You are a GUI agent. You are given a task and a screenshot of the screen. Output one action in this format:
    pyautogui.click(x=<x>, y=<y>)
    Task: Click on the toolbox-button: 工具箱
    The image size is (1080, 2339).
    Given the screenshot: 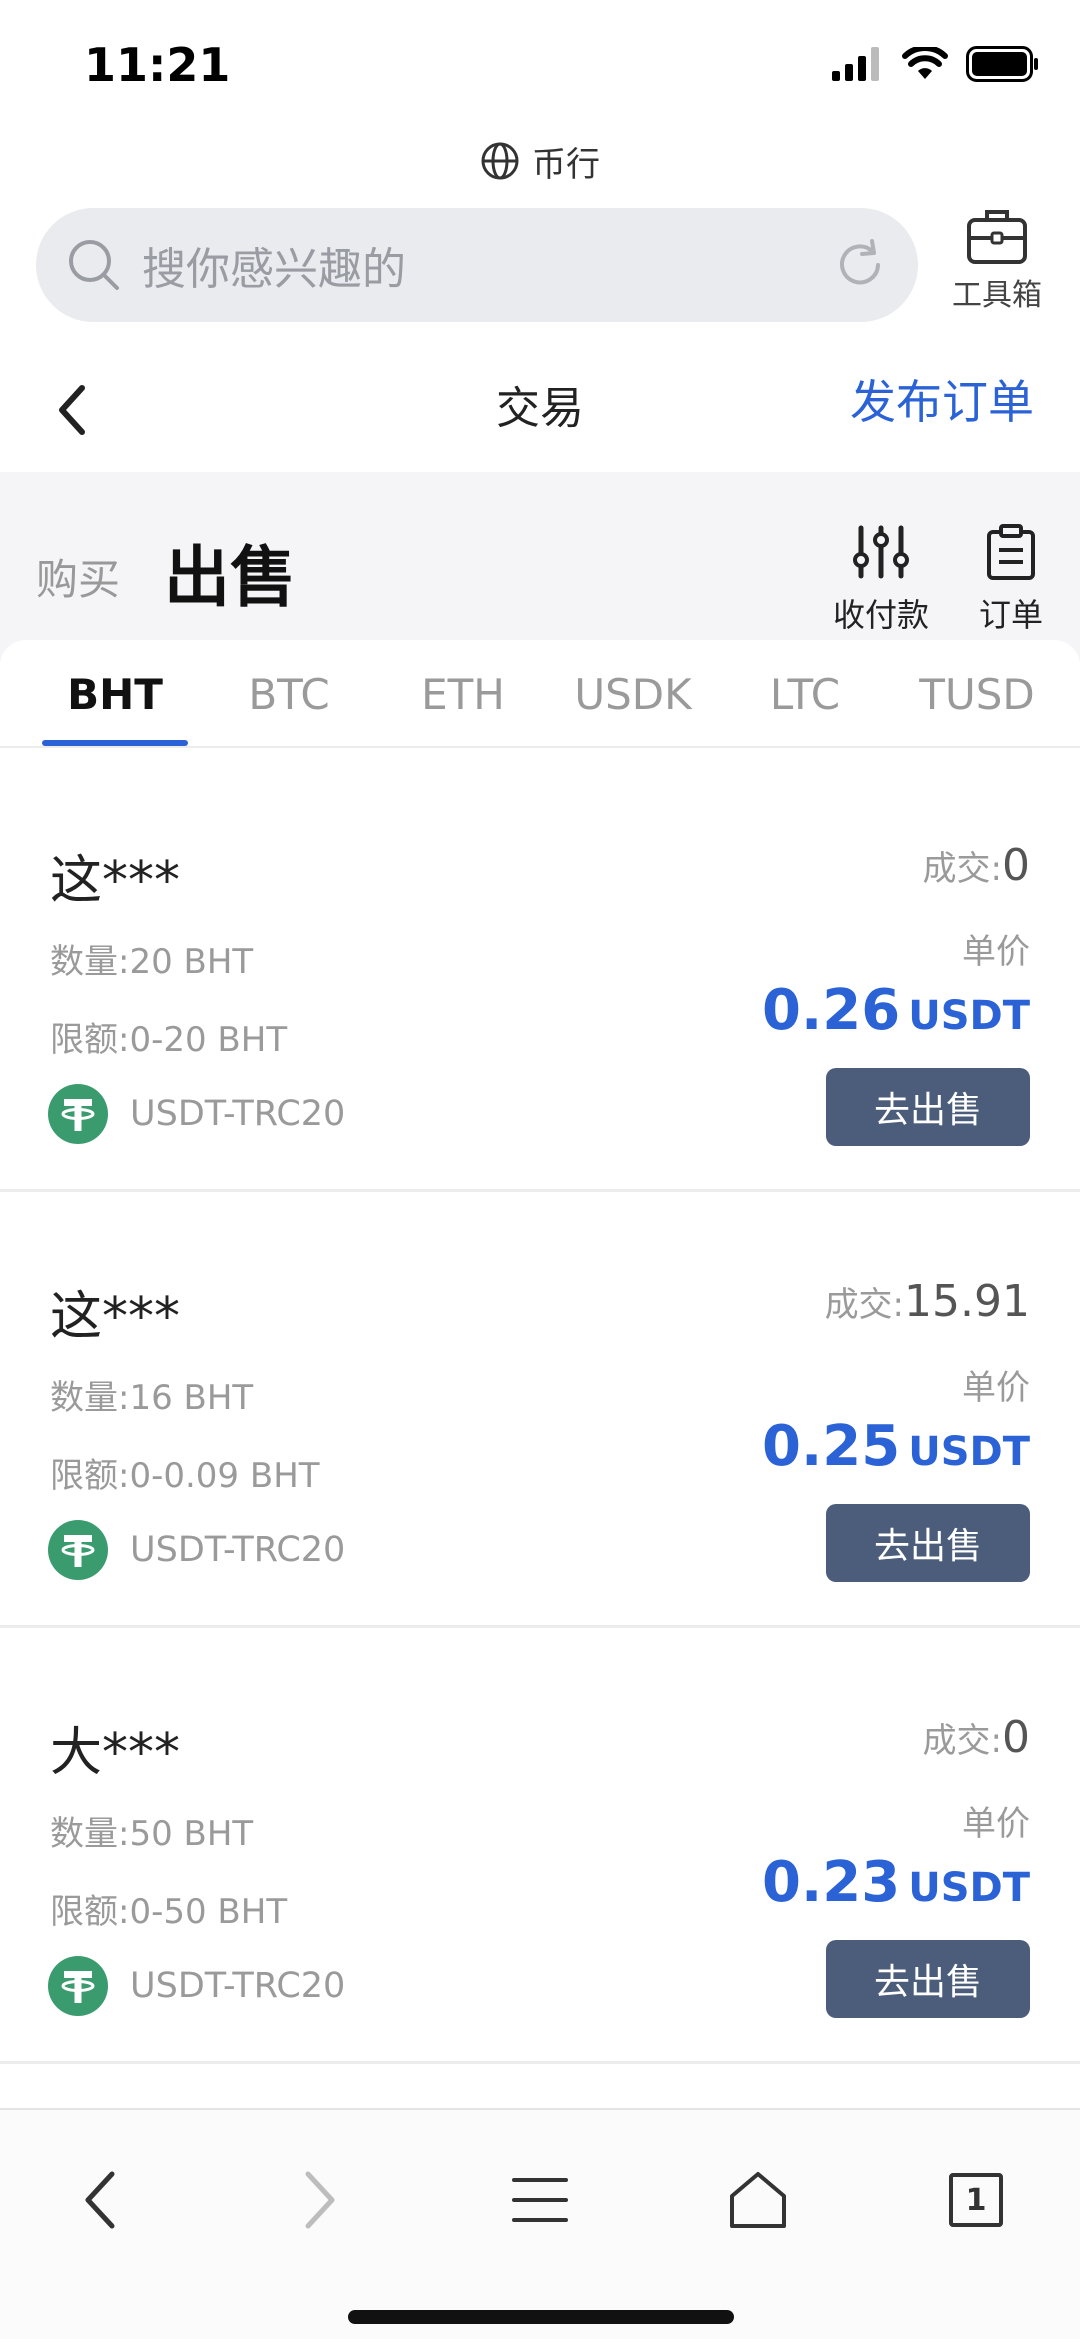 What is the action you would take?
    pyautogui.click(x=997, y=266)
    